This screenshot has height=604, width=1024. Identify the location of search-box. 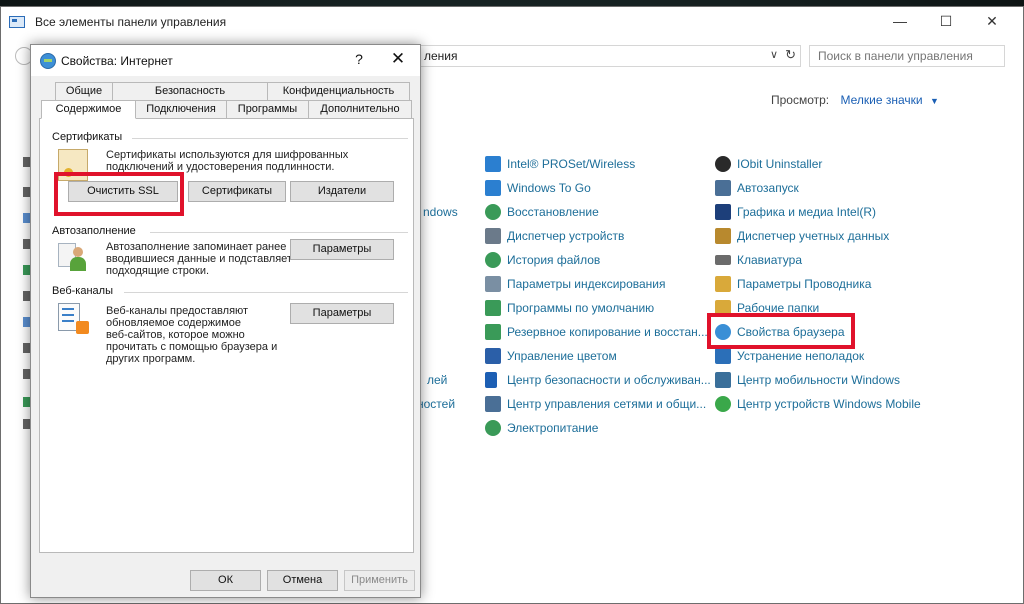
(907, 56).